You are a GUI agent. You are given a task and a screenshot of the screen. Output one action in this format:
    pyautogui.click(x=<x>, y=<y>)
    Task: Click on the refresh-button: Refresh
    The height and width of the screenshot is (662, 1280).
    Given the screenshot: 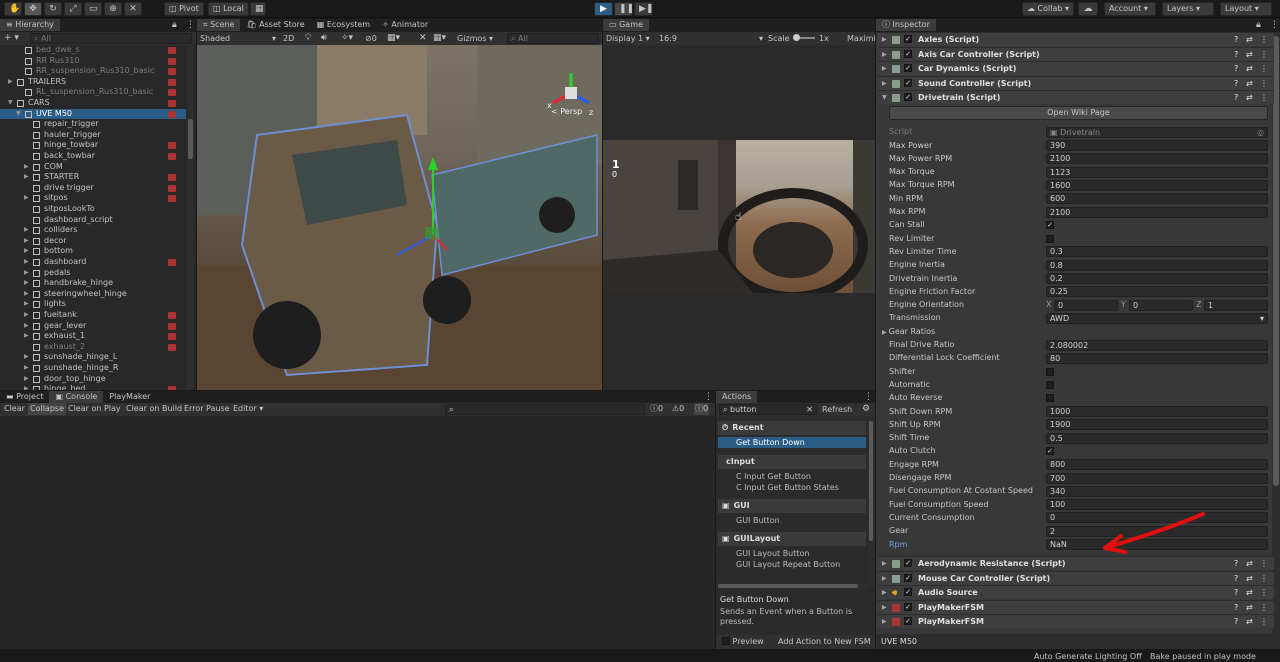 What is the action you would take?
    pyautogui.click(x=837, y=409)
    